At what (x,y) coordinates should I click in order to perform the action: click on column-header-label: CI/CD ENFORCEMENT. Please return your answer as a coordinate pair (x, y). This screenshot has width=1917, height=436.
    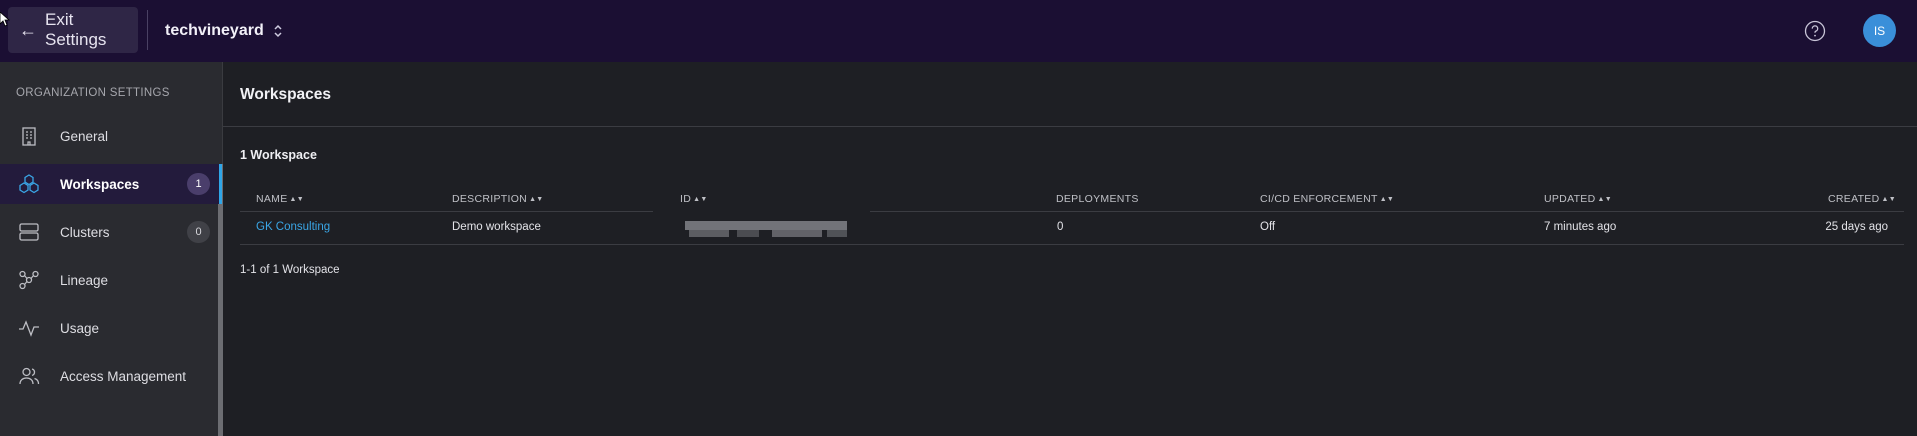
    Looking at the image, I should click on (1319, 199).